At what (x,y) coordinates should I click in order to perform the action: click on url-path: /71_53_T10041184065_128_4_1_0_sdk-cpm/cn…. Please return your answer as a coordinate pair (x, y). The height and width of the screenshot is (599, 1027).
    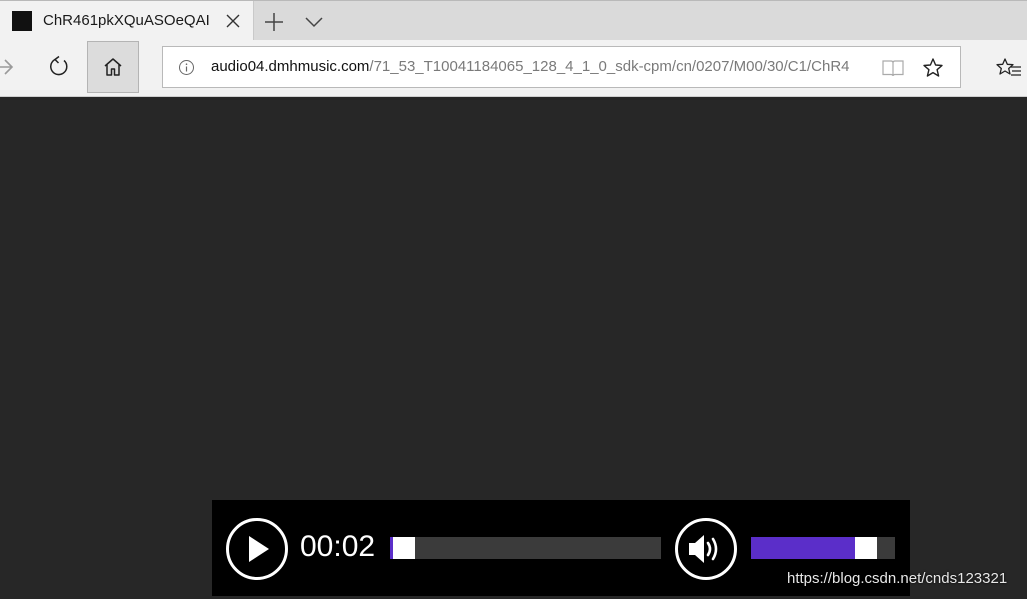
    Looking at the image, I should click on (609, 66).